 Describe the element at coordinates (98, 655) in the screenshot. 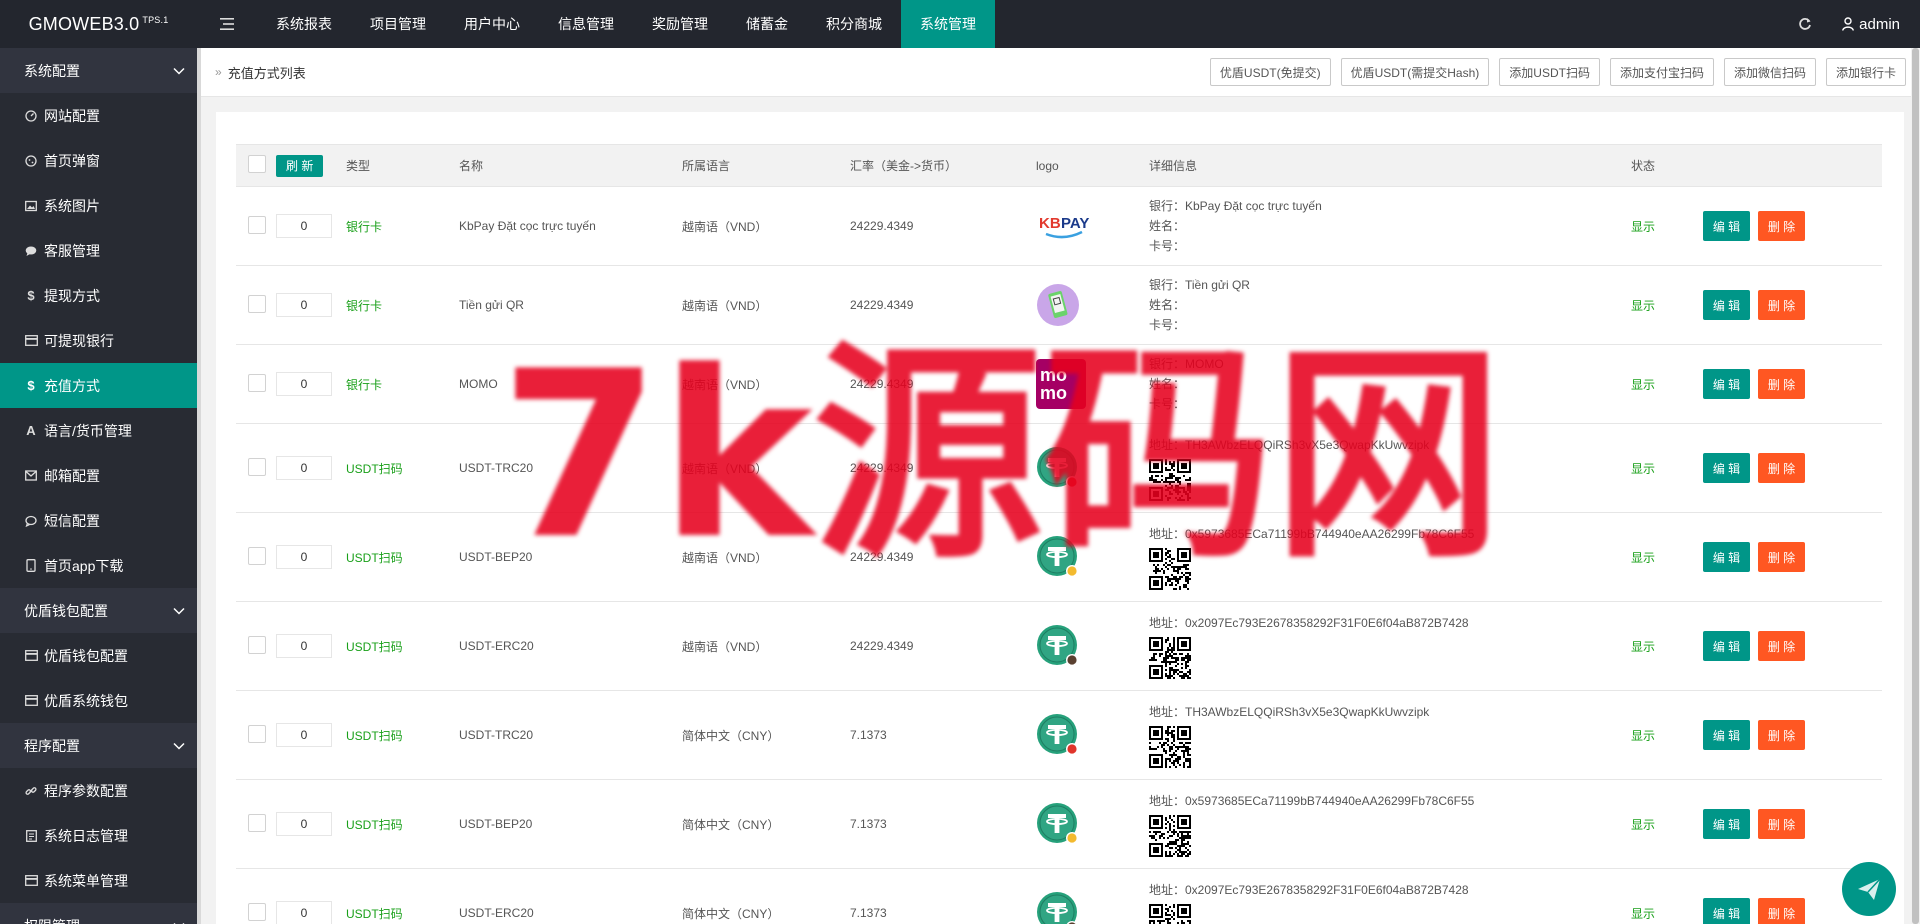

I see `sidebar-item-1-0: 优盾钱包配置` at that location.